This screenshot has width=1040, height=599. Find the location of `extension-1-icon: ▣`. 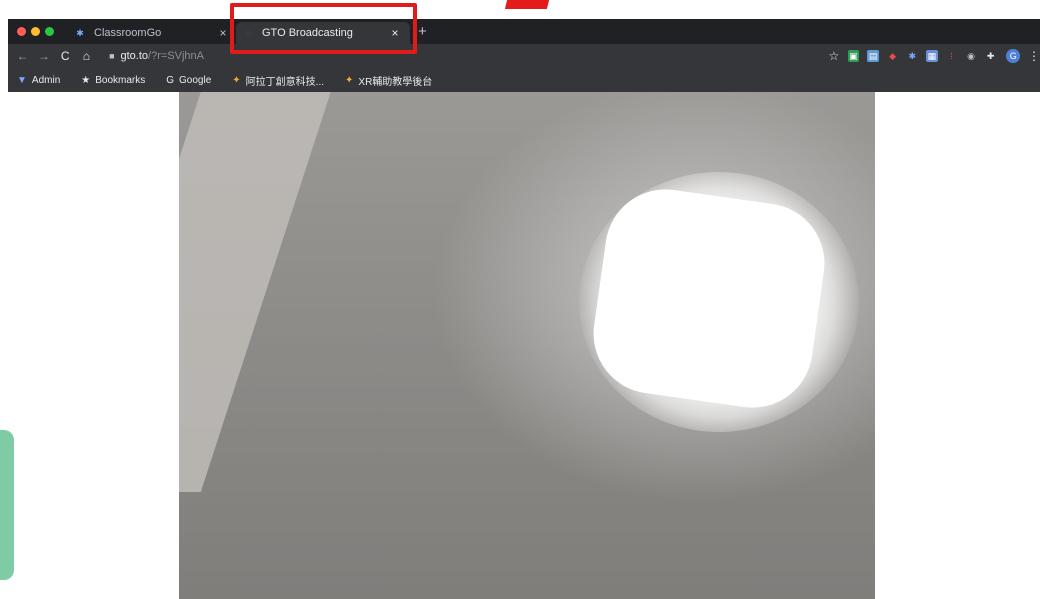

extension-1-icon: ▣ is located at coordinates (853, 56).